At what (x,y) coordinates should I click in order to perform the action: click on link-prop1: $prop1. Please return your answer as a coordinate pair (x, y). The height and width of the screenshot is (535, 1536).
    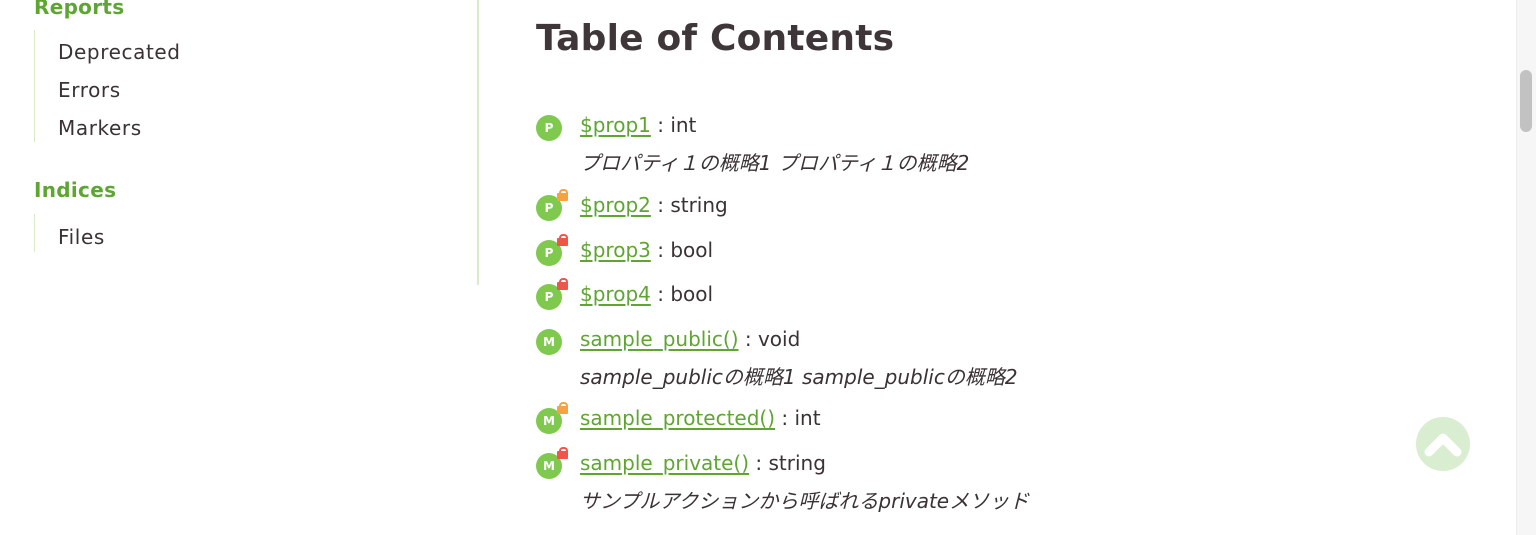
    Looking at the image, I should click on (615, 125).